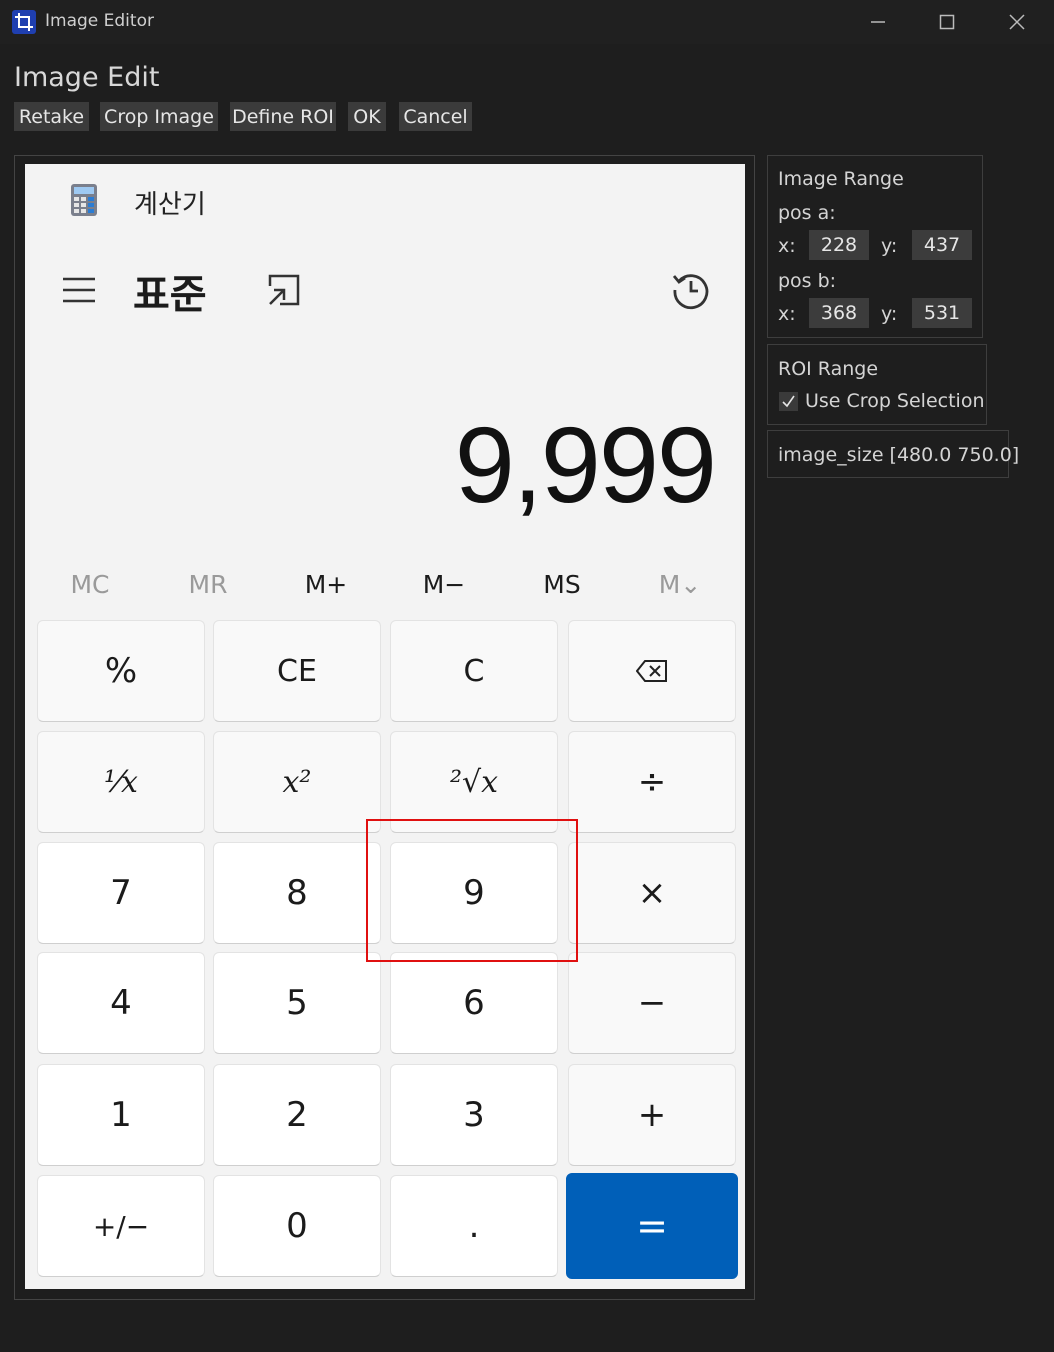 The width and height of the screenshot is (1054, 1352). I want to click on define-roi-button: Define ROI, so click(283, 116).